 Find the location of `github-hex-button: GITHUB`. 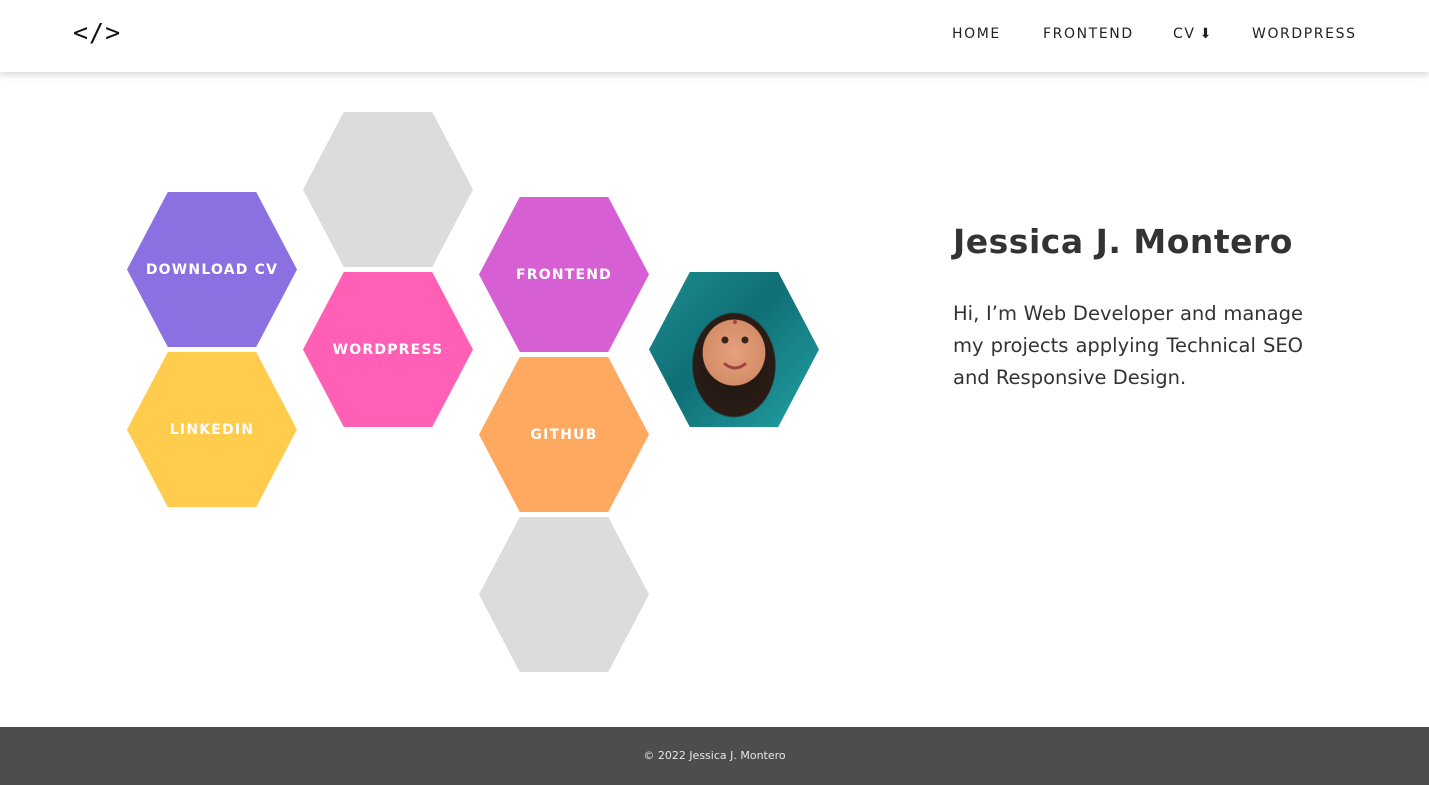

github-hex-button: GITHUB is located at coordinates (564, 434).